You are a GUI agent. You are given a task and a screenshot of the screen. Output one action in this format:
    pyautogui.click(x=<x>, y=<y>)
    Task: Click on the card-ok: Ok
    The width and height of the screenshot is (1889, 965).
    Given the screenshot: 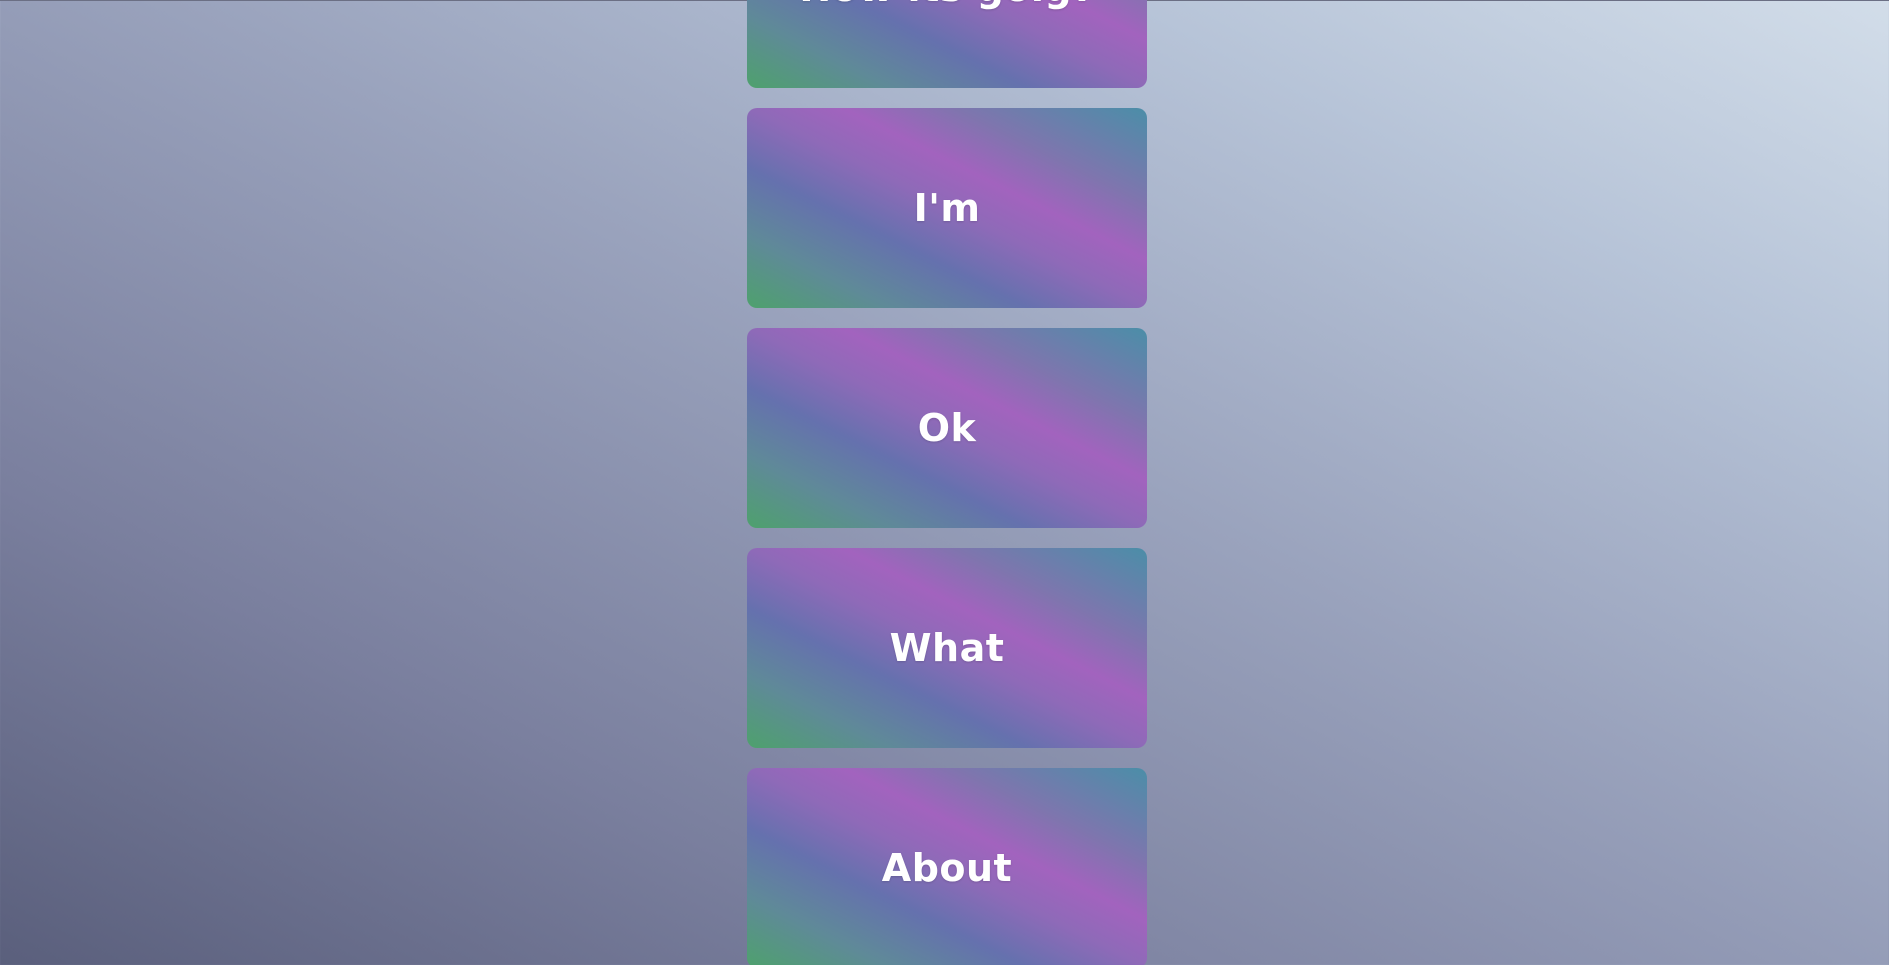 What is the action you would take?
    pyautogui.click(x=947, y=428)
    